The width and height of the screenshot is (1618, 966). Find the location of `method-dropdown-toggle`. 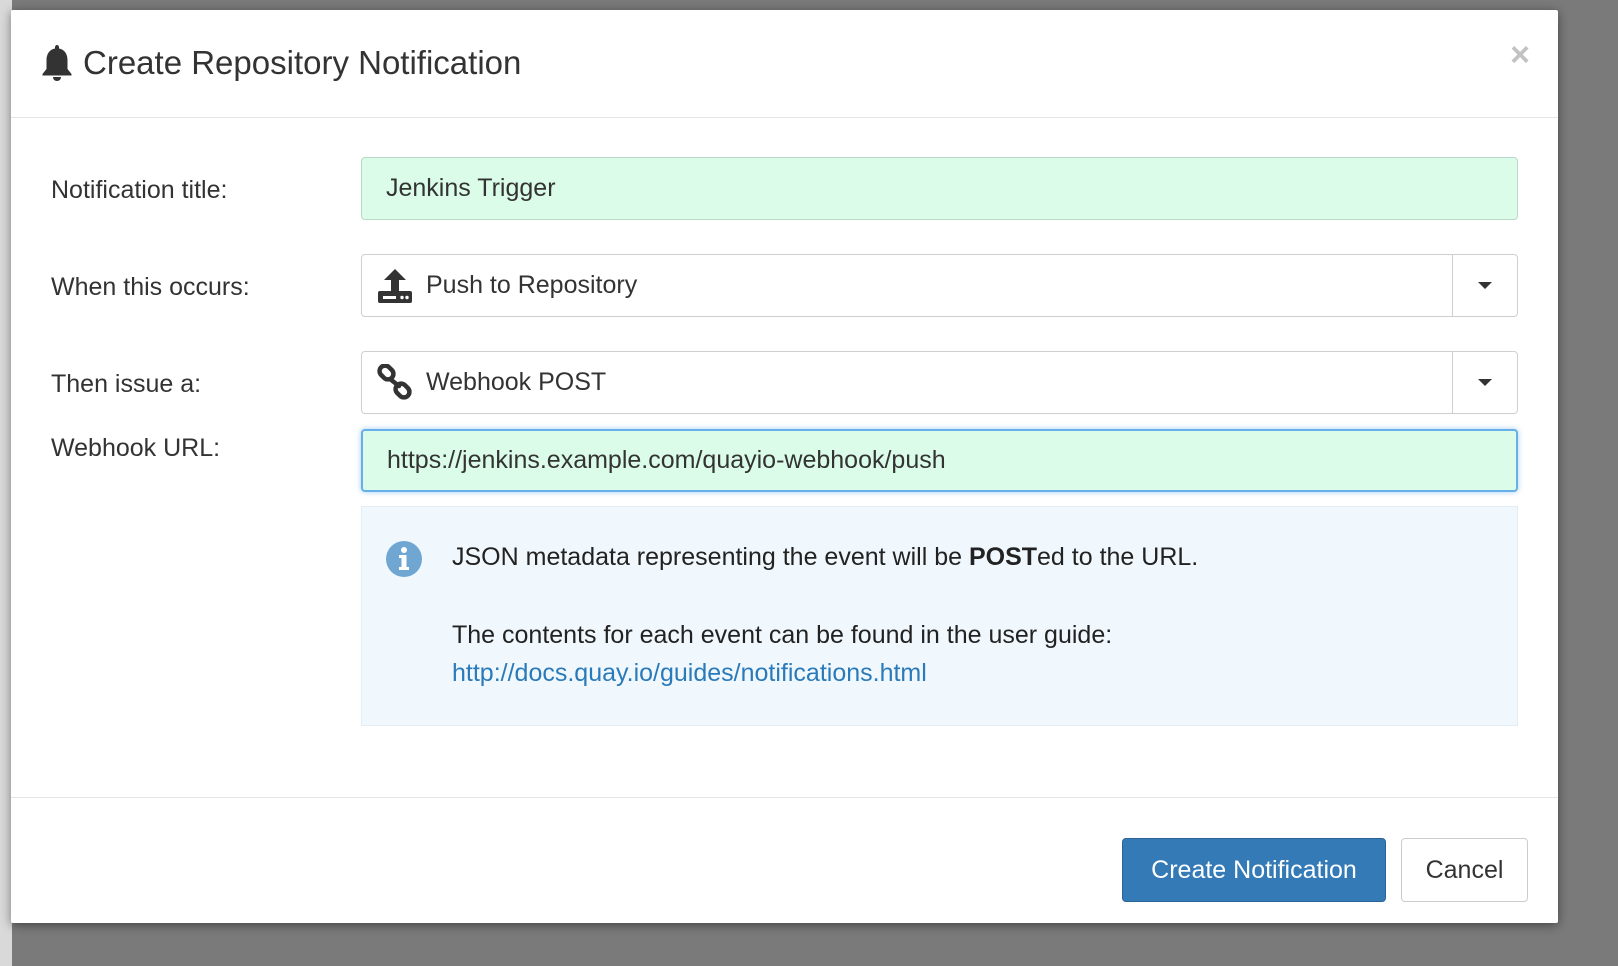

method-dropdown-toggle is located at coordinates (1484, 382).